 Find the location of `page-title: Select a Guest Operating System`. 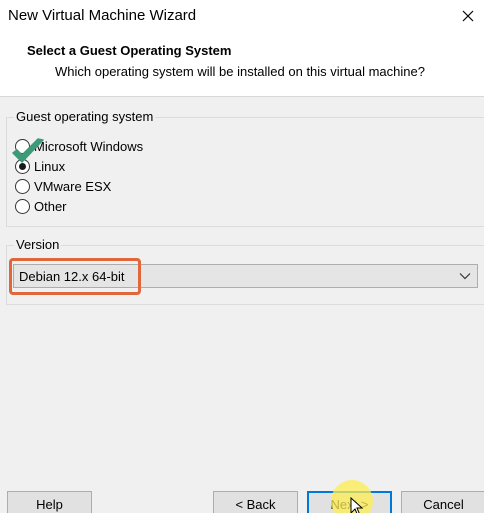

page-title: Select a Guest Operating System is located at coordinates (129, 50).